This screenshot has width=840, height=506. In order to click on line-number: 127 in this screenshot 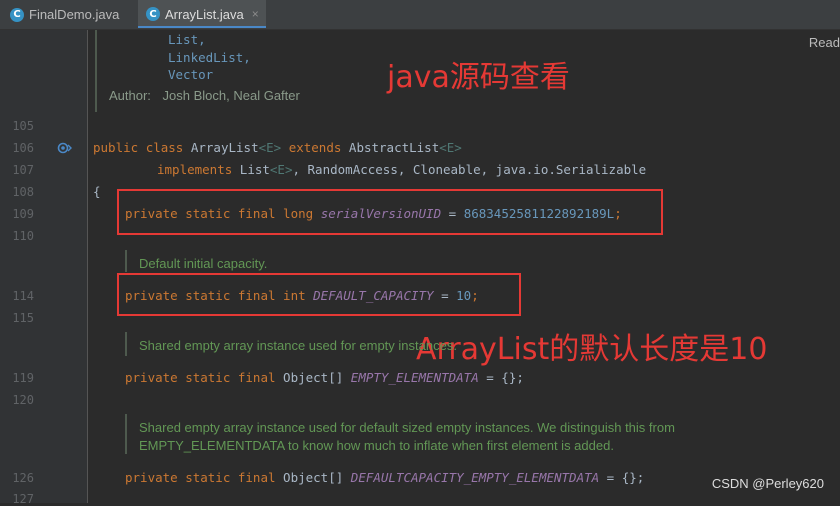, I will do `click(23, 499)`.